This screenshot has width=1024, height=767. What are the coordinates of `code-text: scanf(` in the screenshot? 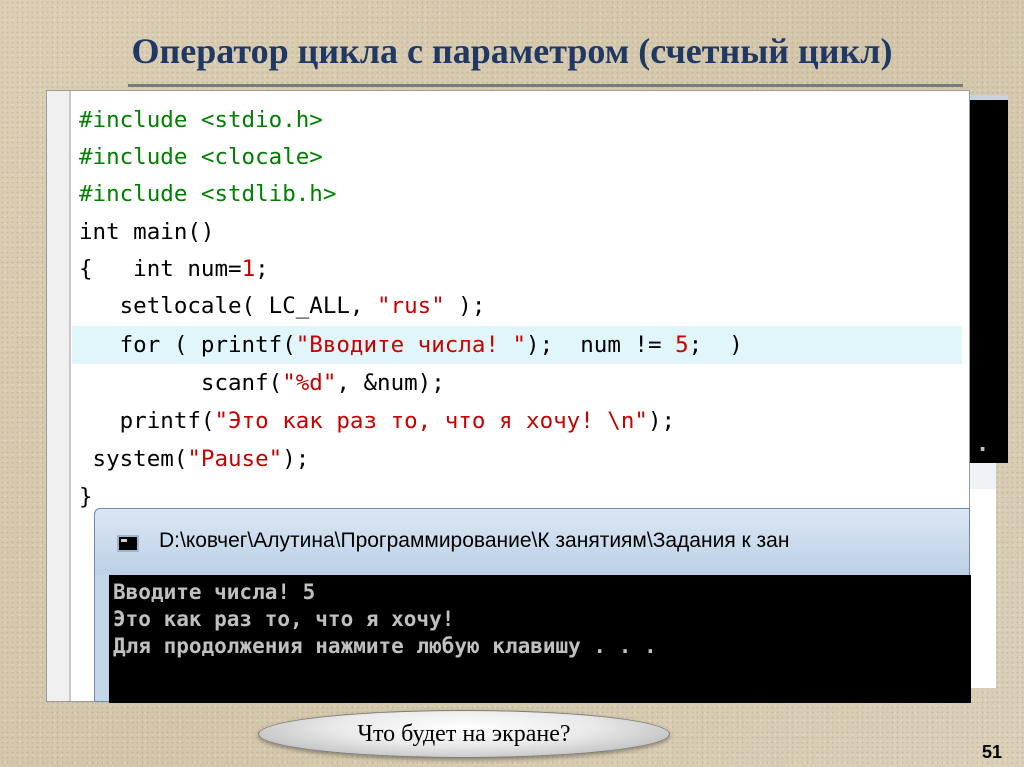 It's located at (181, 383).